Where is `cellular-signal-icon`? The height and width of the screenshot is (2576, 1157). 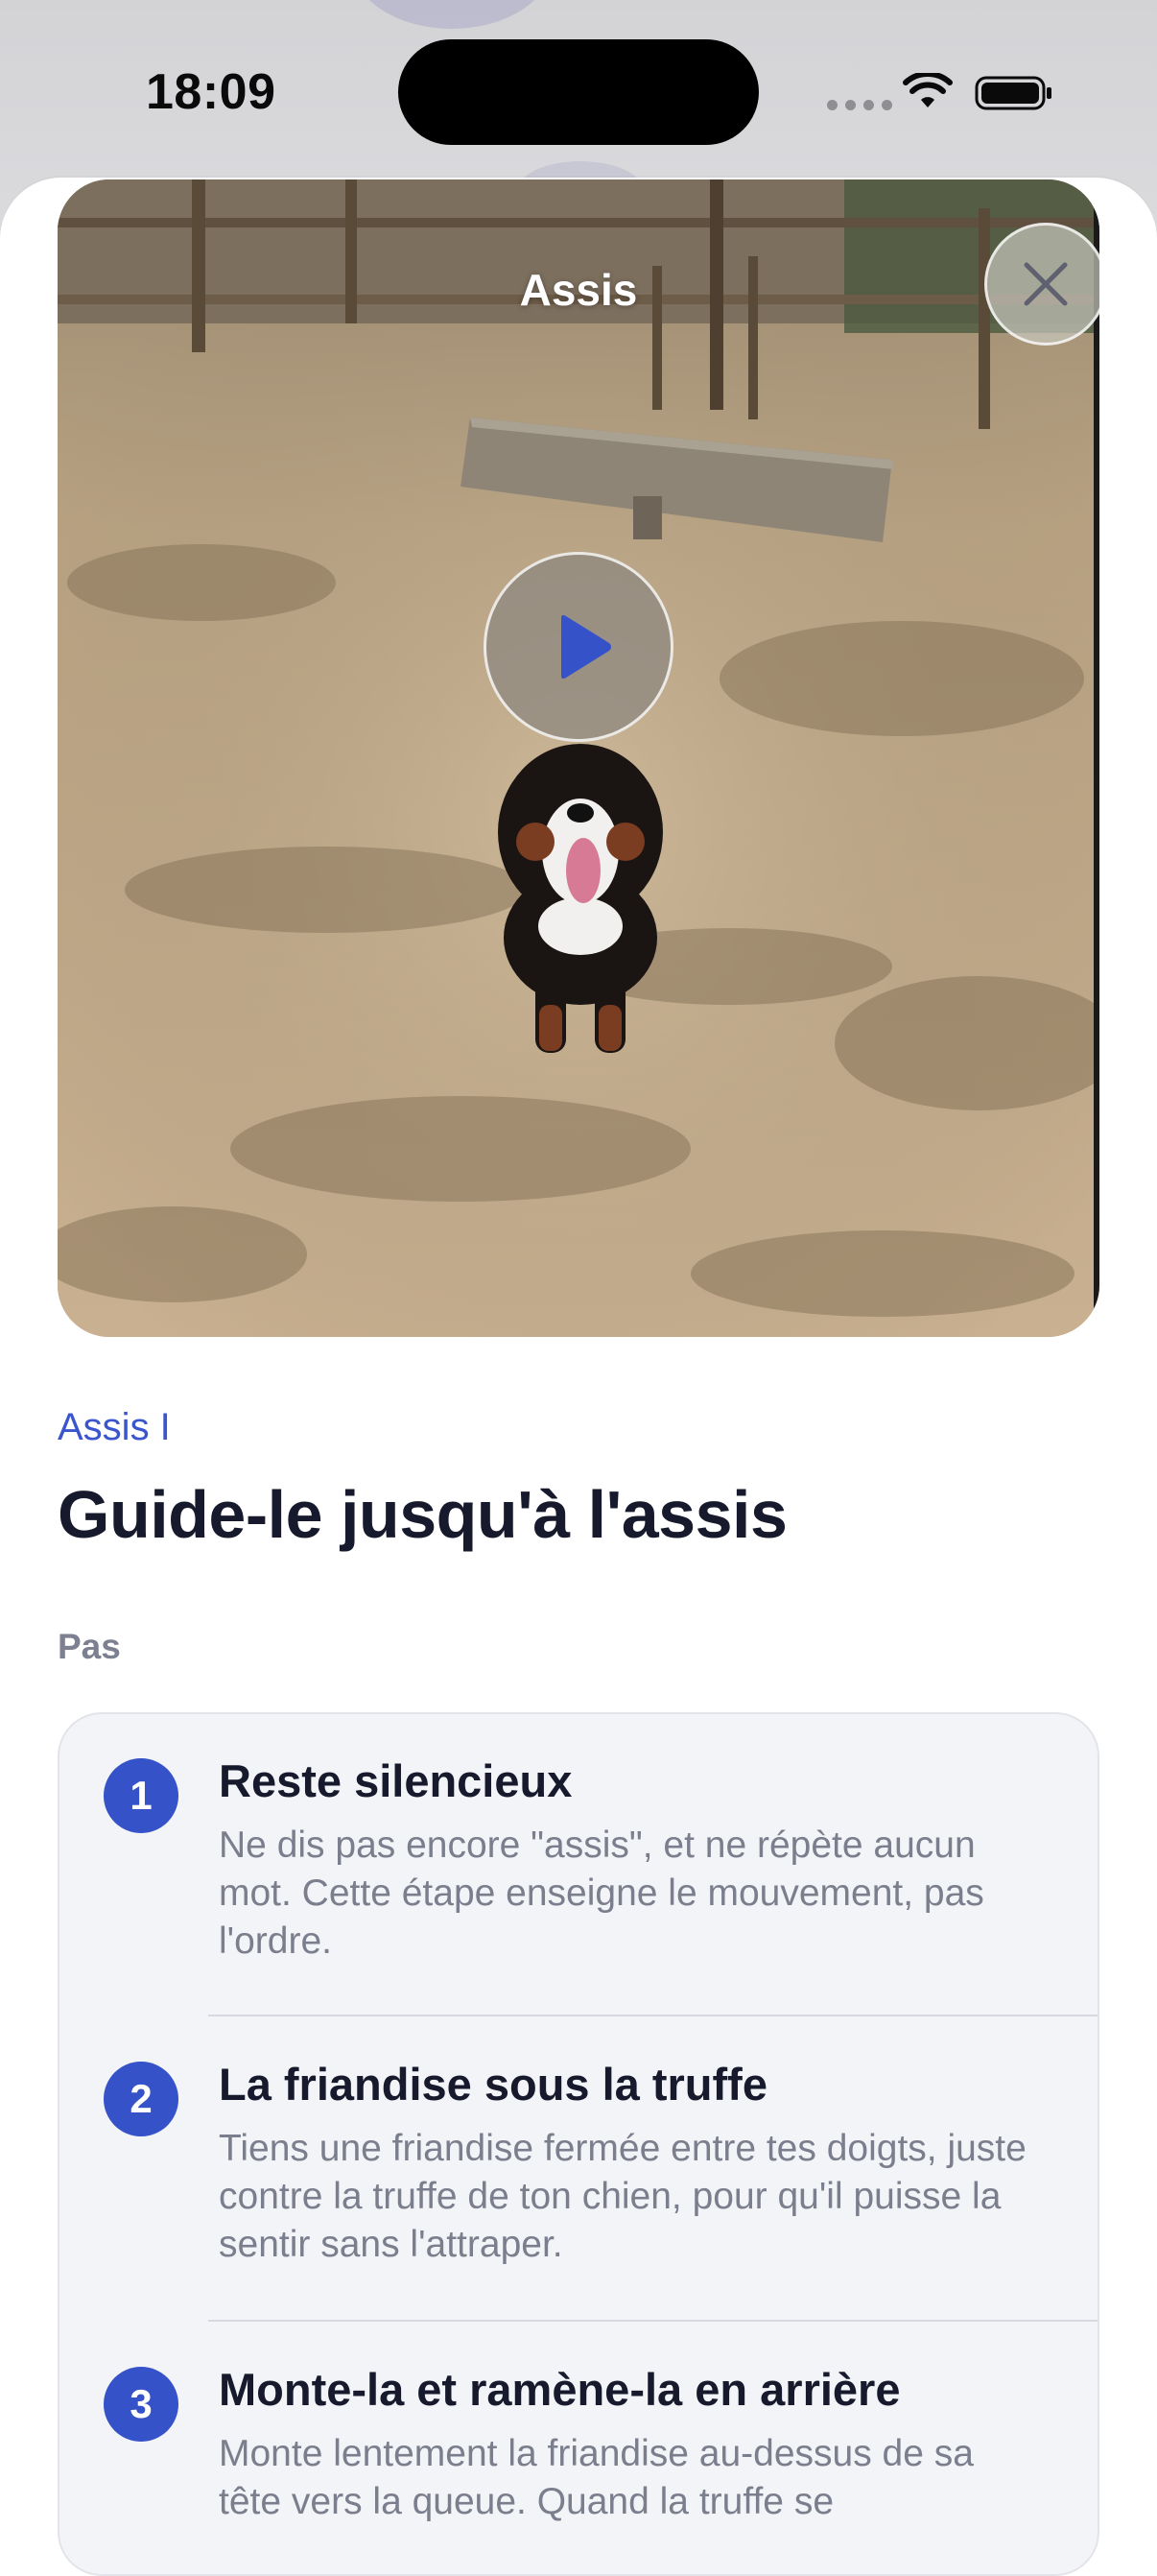
cellular-signal-icon is located at coordinates (859, 105).